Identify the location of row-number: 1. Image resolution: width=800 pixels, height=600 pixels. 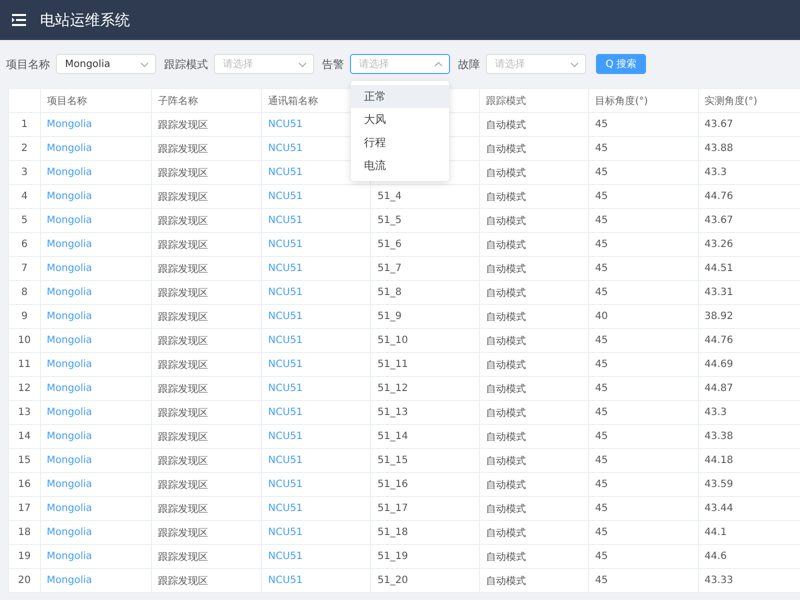
(24, 124).